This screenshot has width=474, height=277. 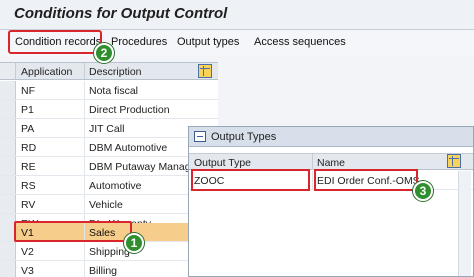 I want to click on toolbar-procedures: Procedures, so click(x=139, y=42).